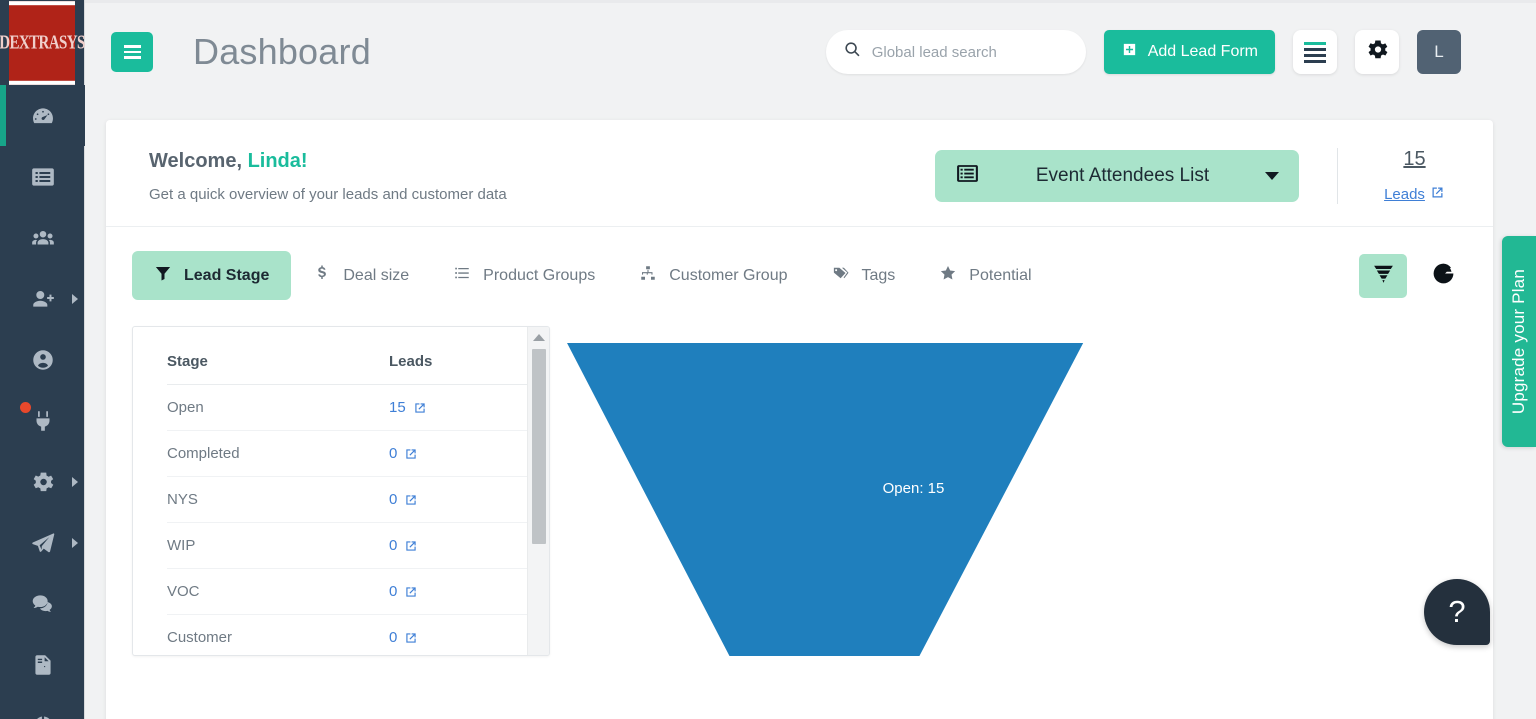 This screenshot has height=719, width=1536. I want to click on tab-lead-stage: Lead Stage, so click(212, 275).